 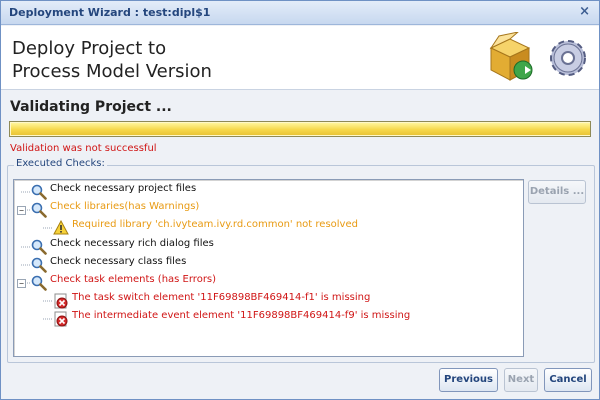 What do you see at coordinates (123, 188) in the screenshot?
I see `check-item-label: Check necessary project files` at bounding box center [123, 188].